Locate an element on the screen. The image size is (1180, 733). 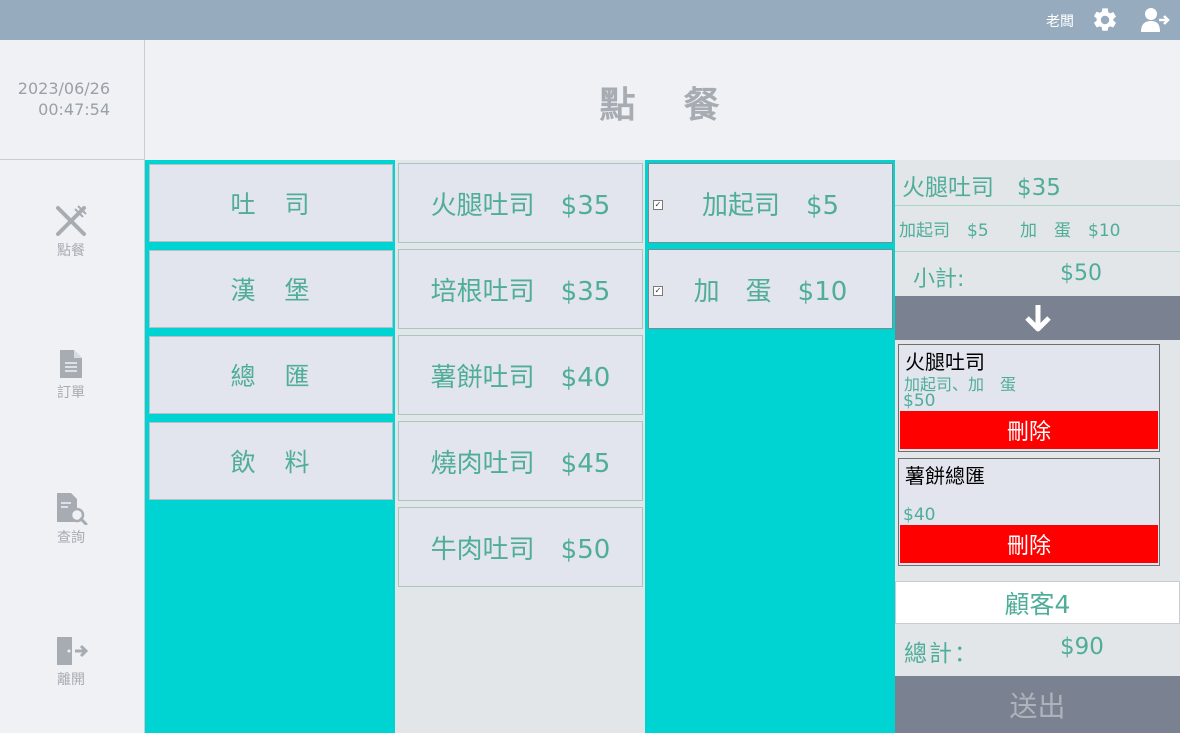
clock-panel: 2023/06/26 00:47:54 is located at coordinates (72, 100).